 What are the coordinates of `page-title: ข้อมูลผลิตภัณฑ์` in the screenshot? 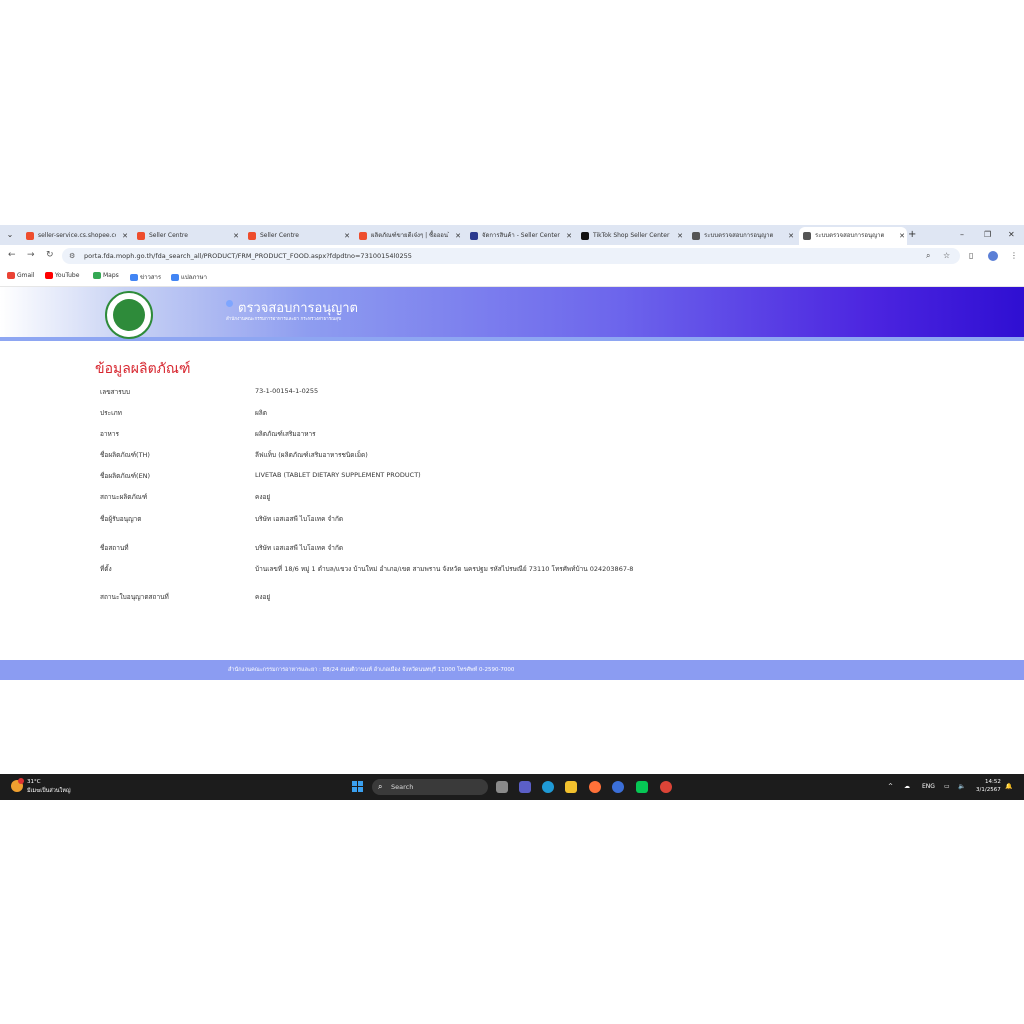 It's located at (143, 369).